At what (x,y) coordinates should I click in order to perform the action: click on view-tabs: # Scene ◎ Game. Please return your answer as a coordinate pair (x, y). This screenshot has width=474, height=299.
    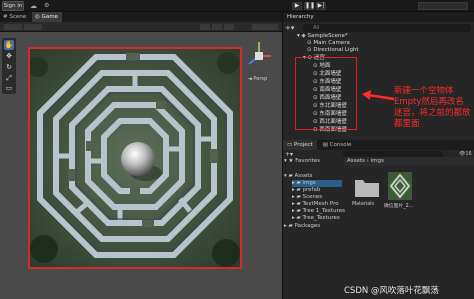
    Looking at the image, I should click on (141, 17).